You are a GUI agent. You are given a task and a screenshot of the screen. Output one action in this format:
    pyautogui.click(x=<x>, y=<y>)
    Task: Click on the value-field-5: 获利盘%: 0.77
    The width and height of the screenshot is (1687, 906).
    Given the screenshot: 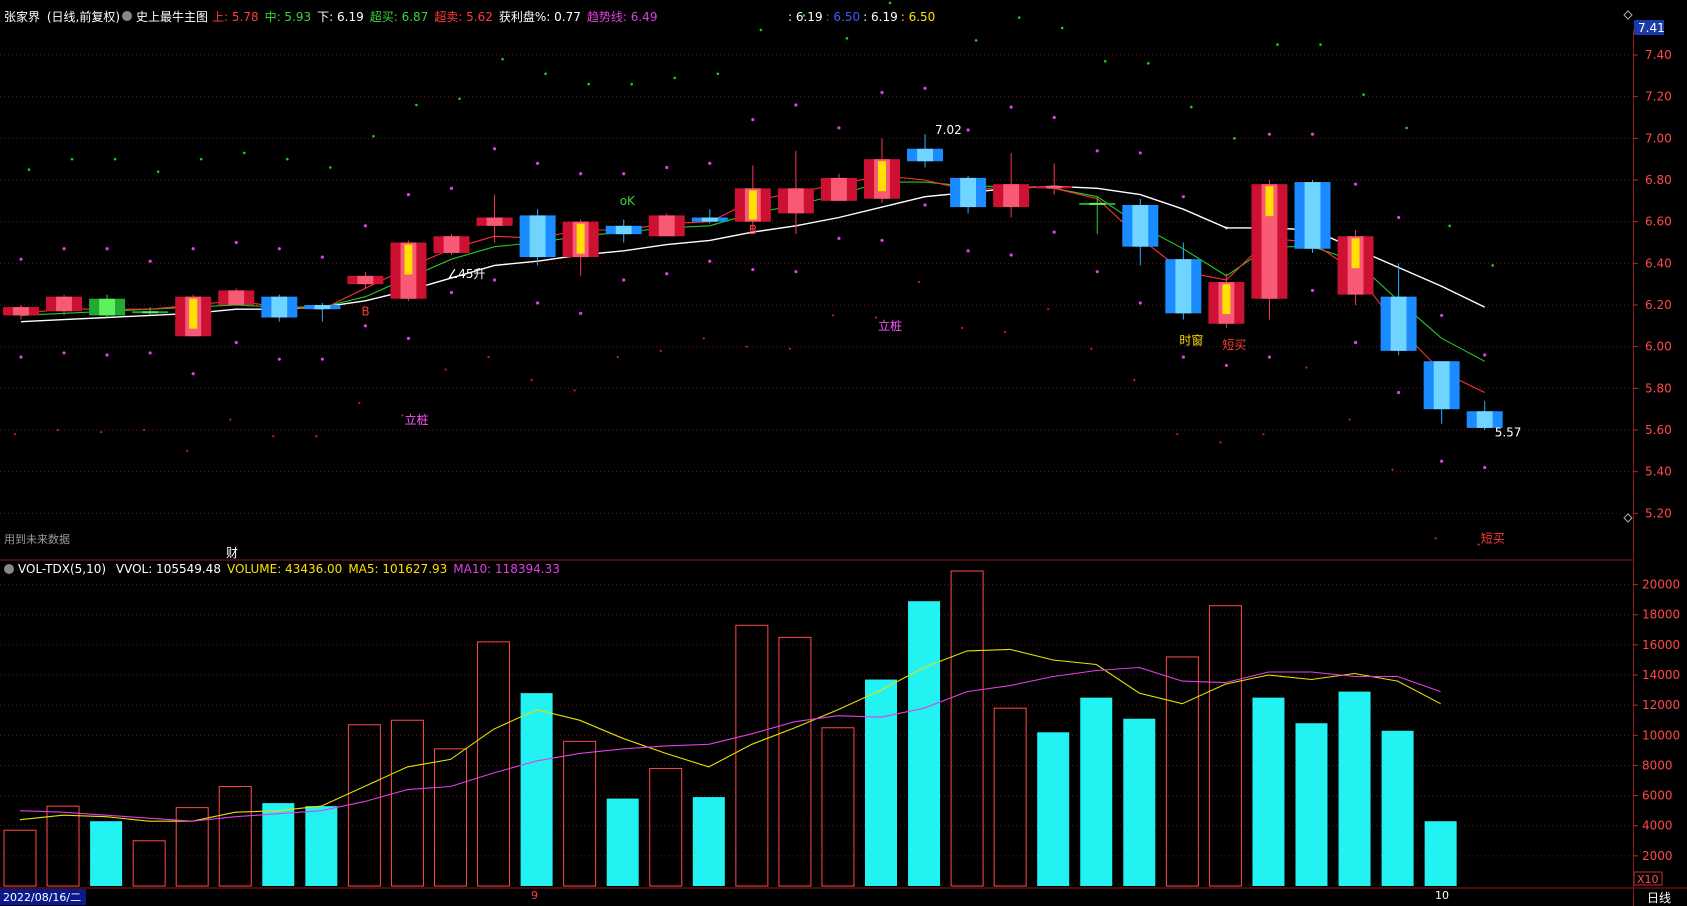 What is the action you would take?
    pyautogui.click(x=540, y=16)
    